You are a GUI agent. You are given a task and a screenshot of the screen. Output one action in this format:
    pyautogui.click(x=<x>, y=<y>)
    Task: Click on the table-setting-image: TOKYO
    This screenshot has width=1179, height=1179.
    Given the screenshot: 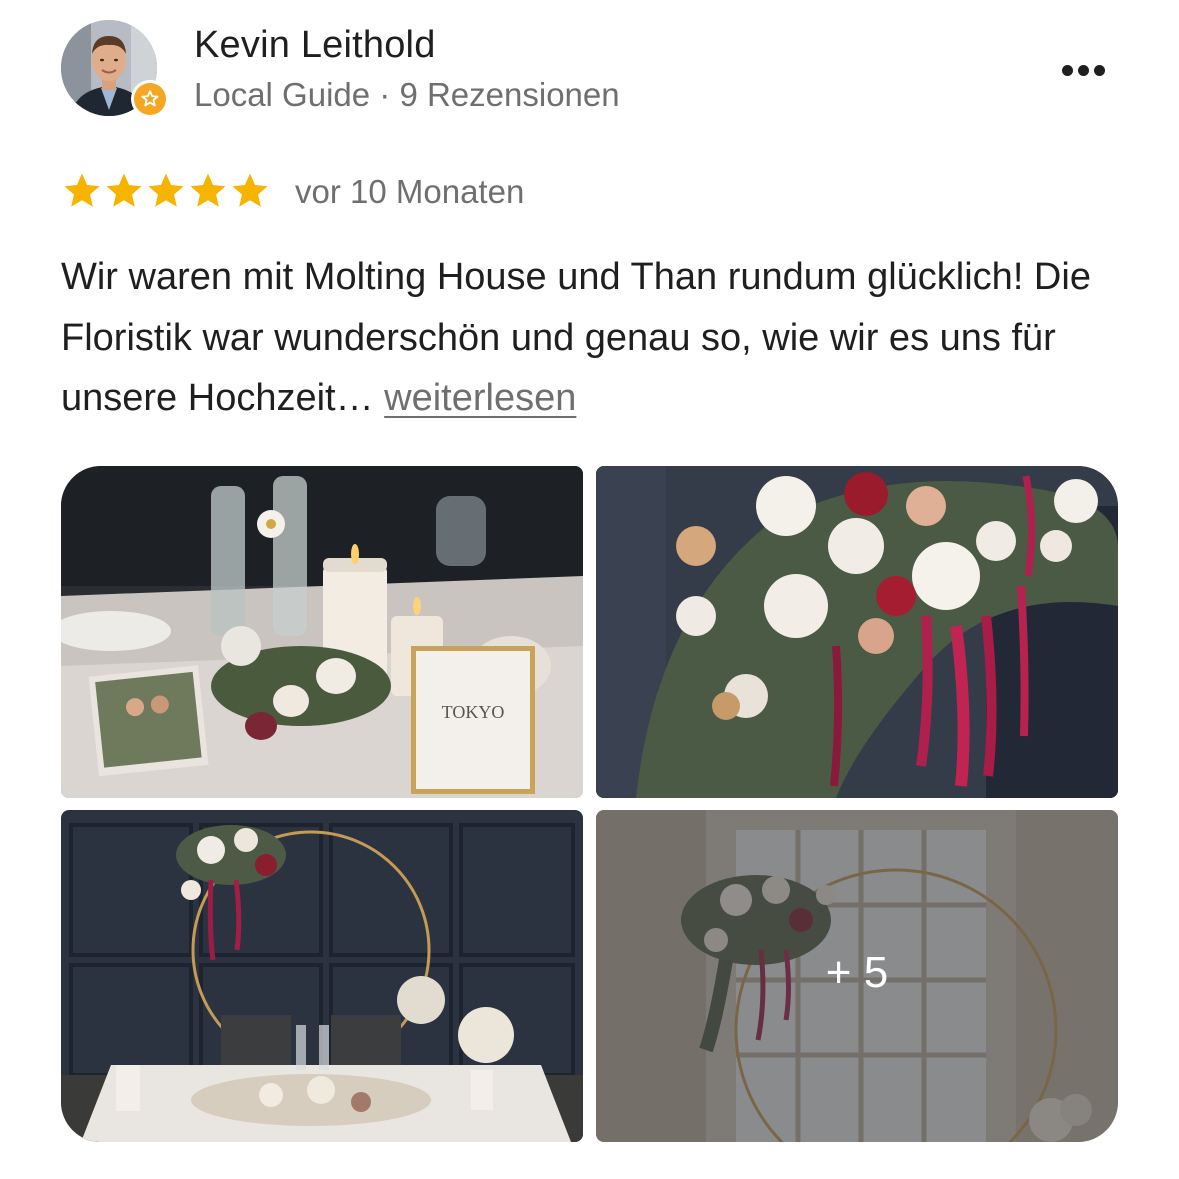 What is the action you would take?
    pyautogui.click(x=322, y=632)
    